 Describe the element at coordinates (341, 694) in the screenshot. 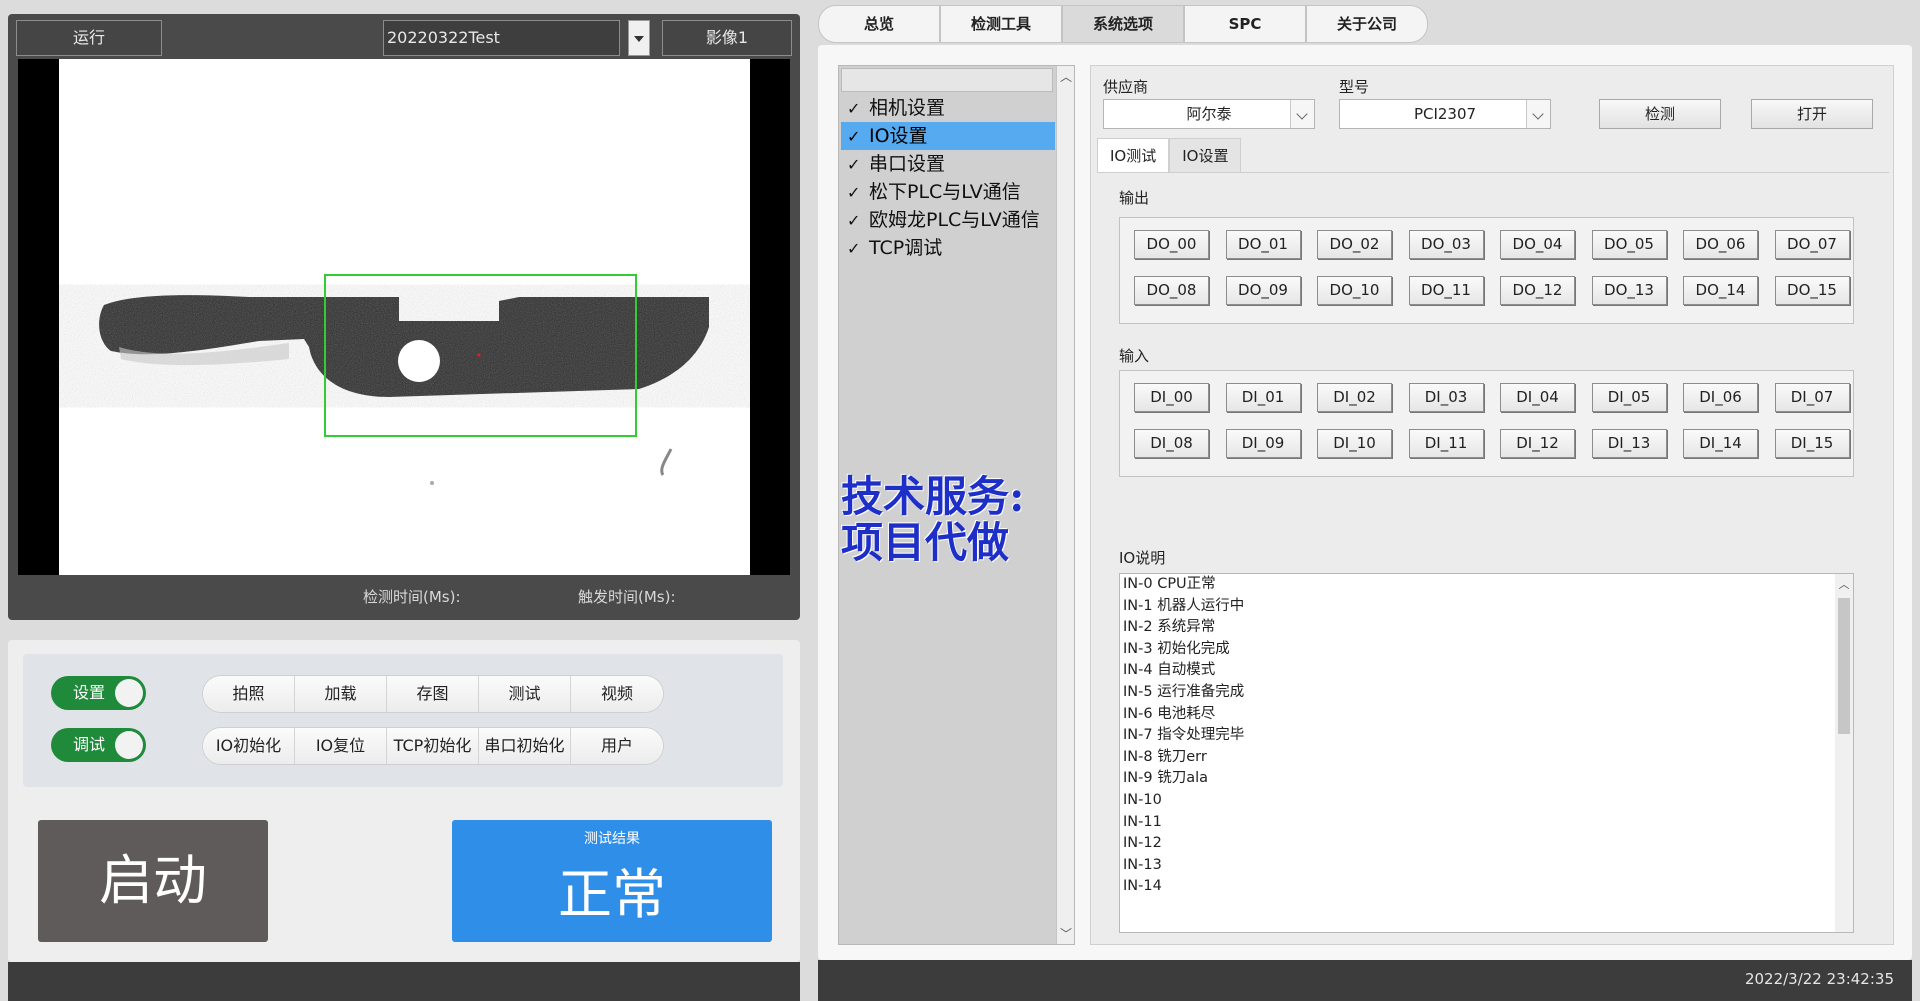

I see `load-button: 加载` at that location.